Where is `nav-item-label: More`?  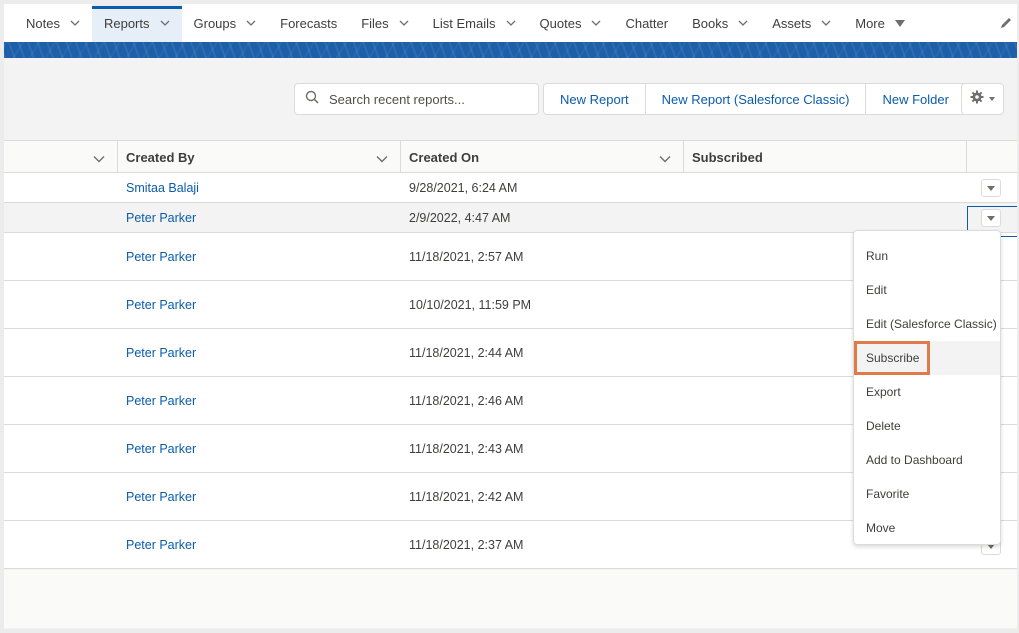
nav-item-label: More is located at coordinates (870, 23).